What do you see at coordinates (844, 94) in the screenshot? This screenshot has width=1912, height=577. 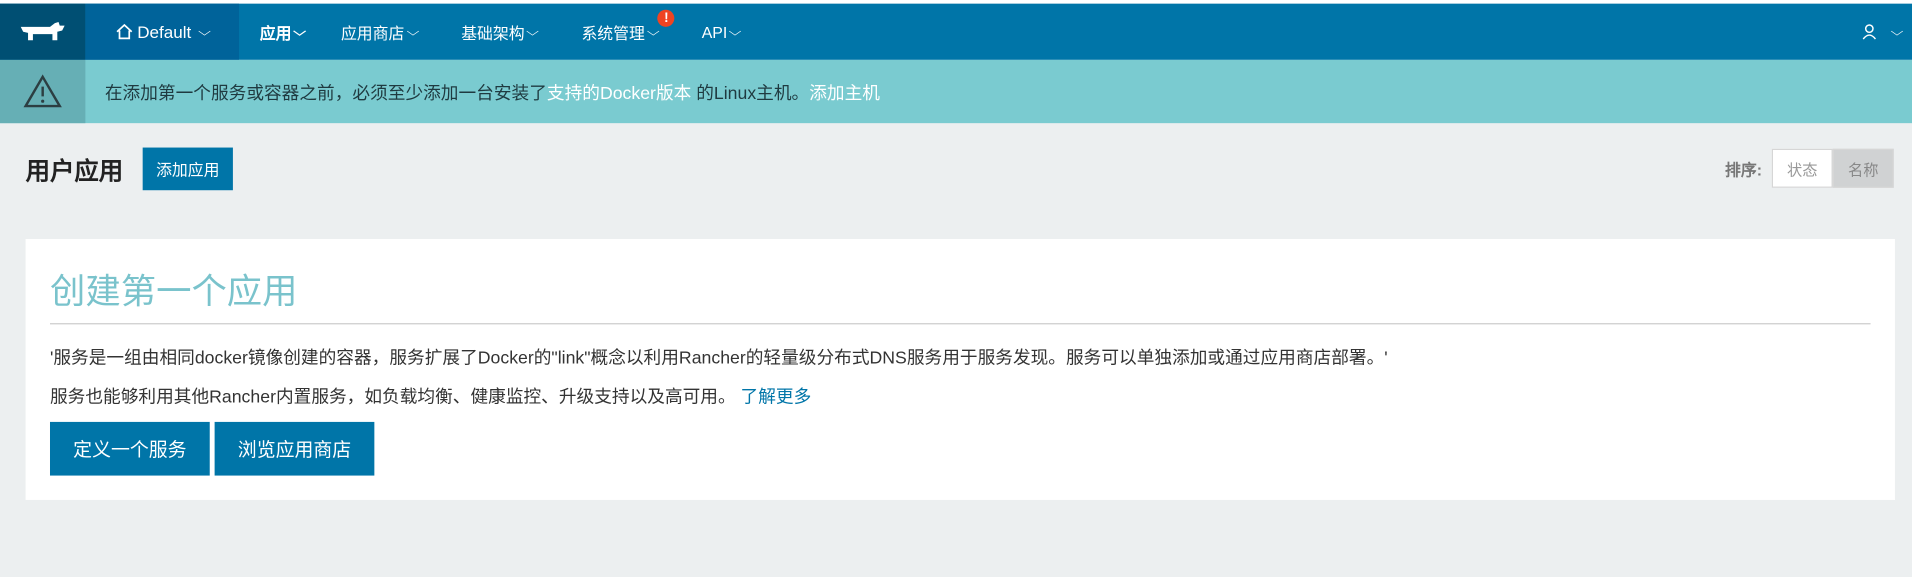 I see `add-host-link: 添加主机` at bounding box center [844, 94].